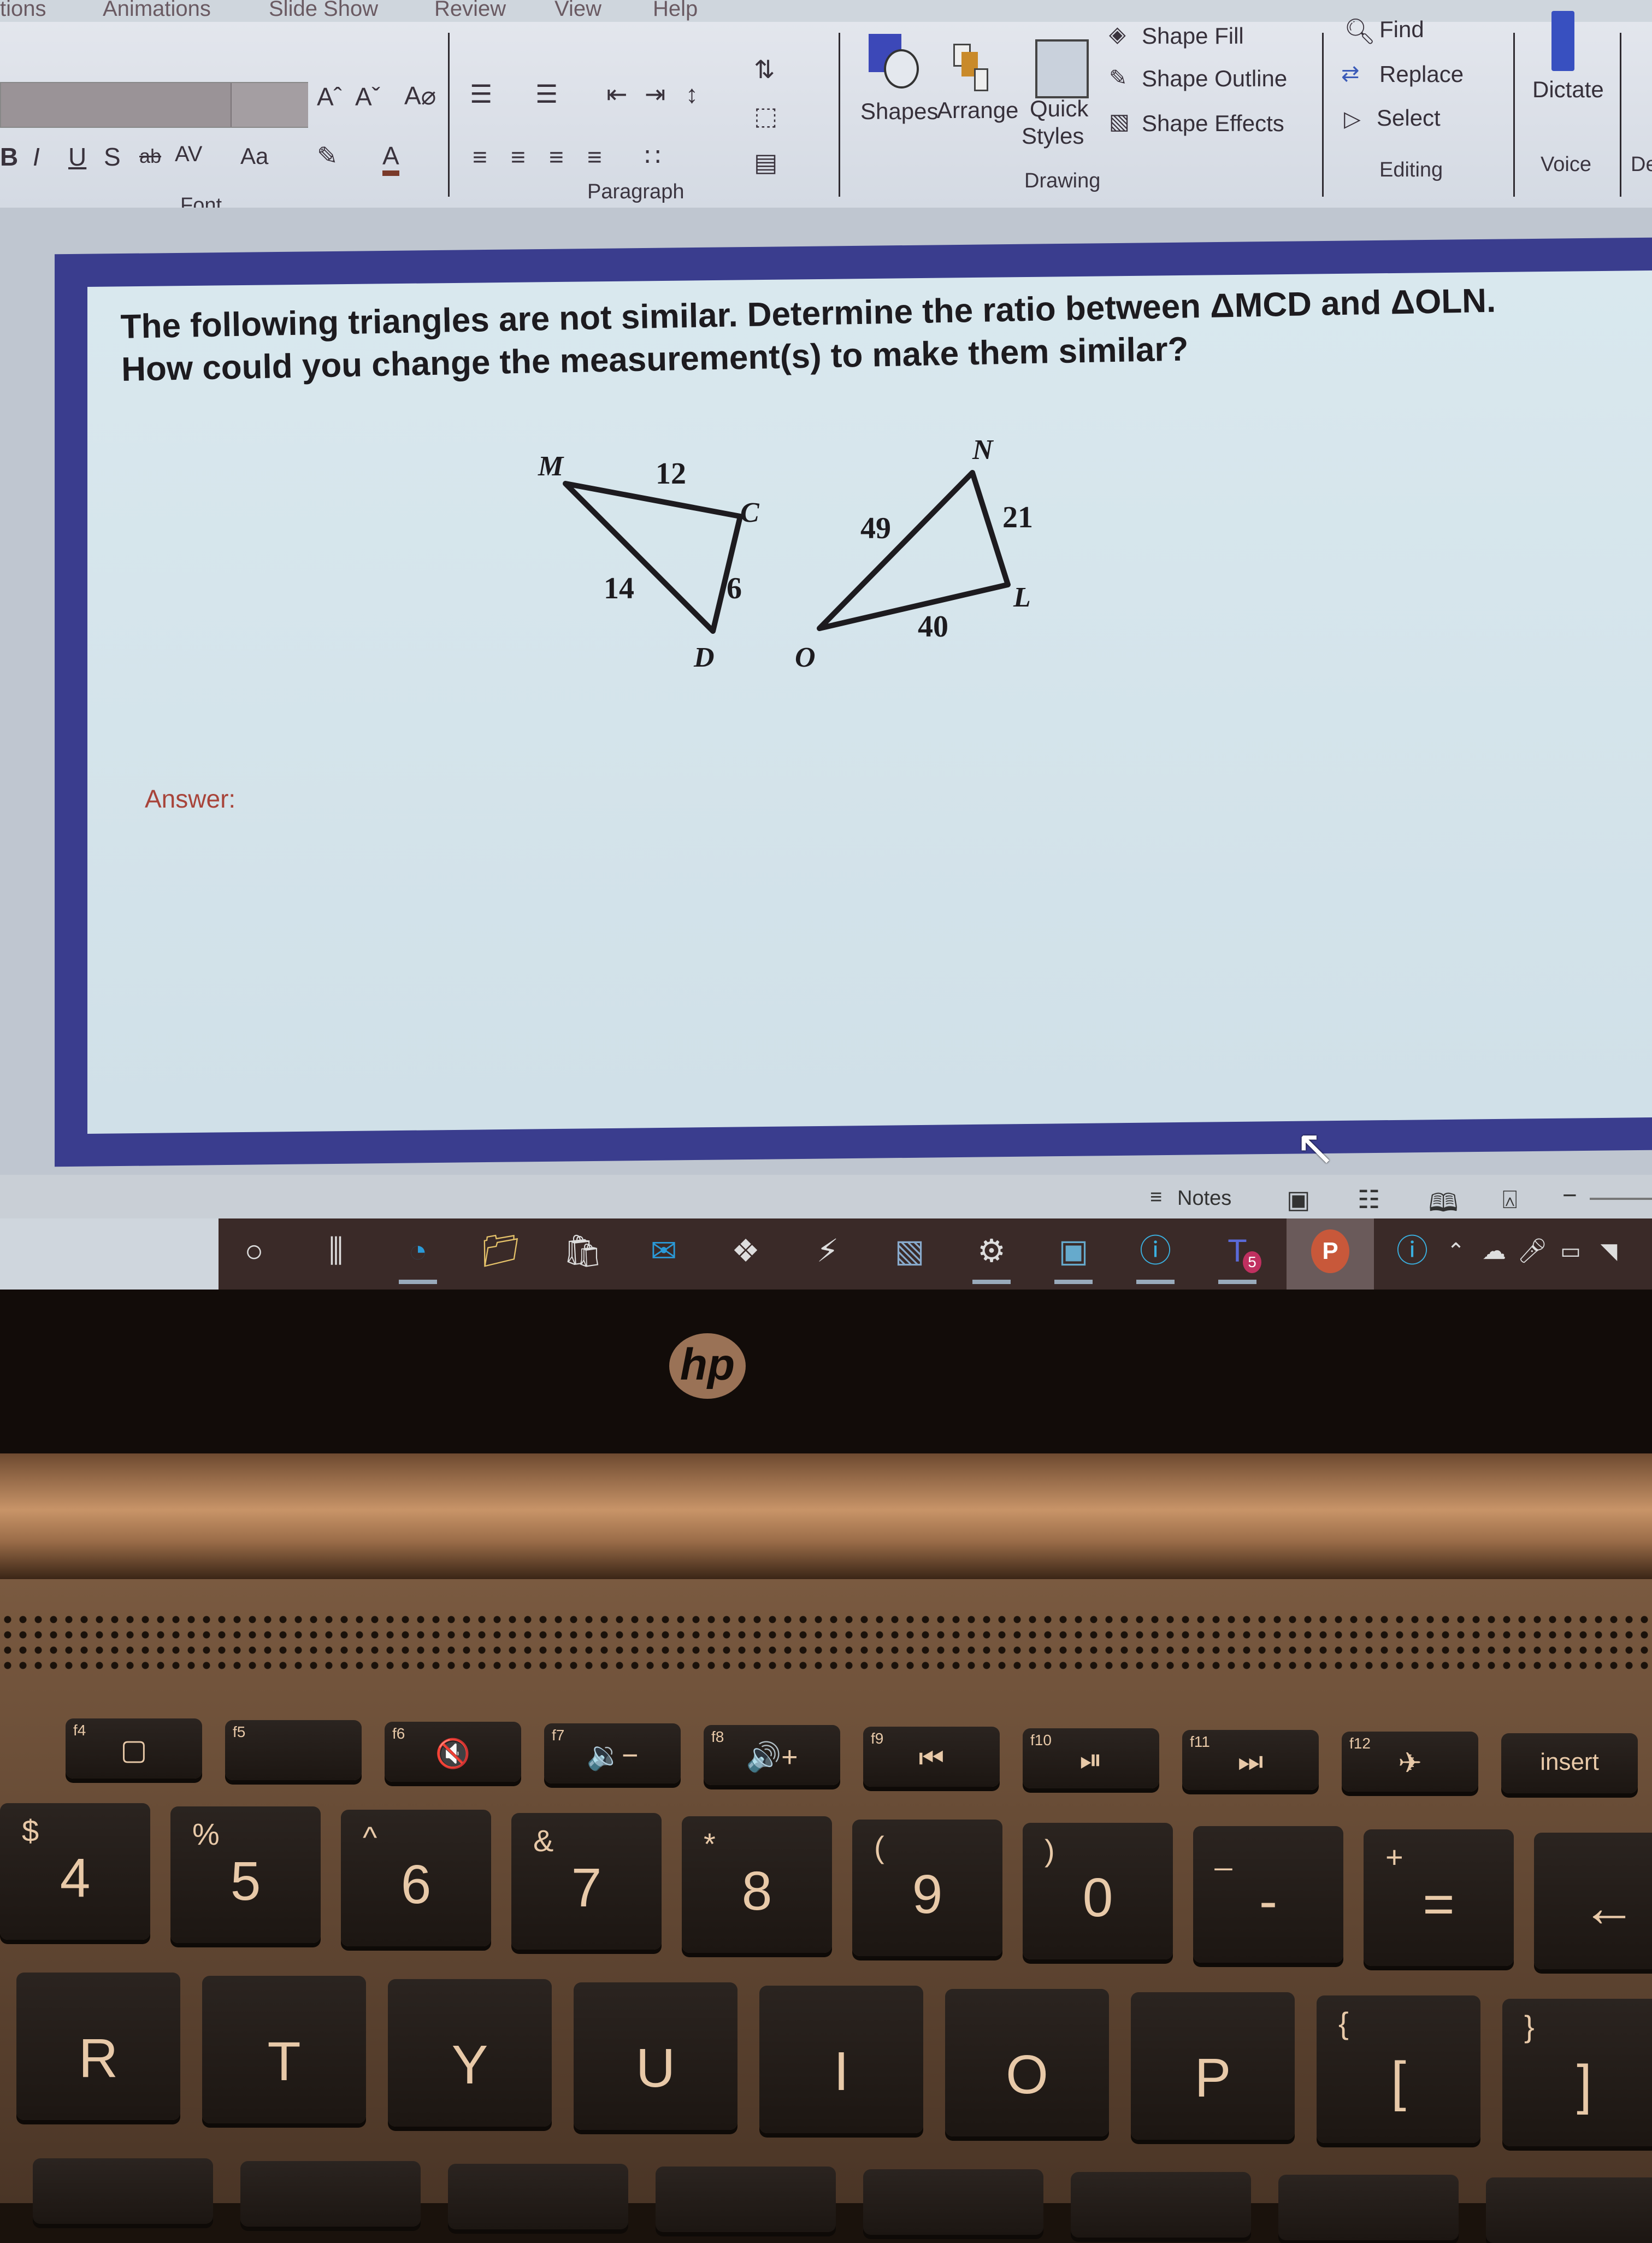  What do you see at coordinates (284, 2049) in the screenshot?
I see `letter-key: T` at bounding box center [284, 2049].